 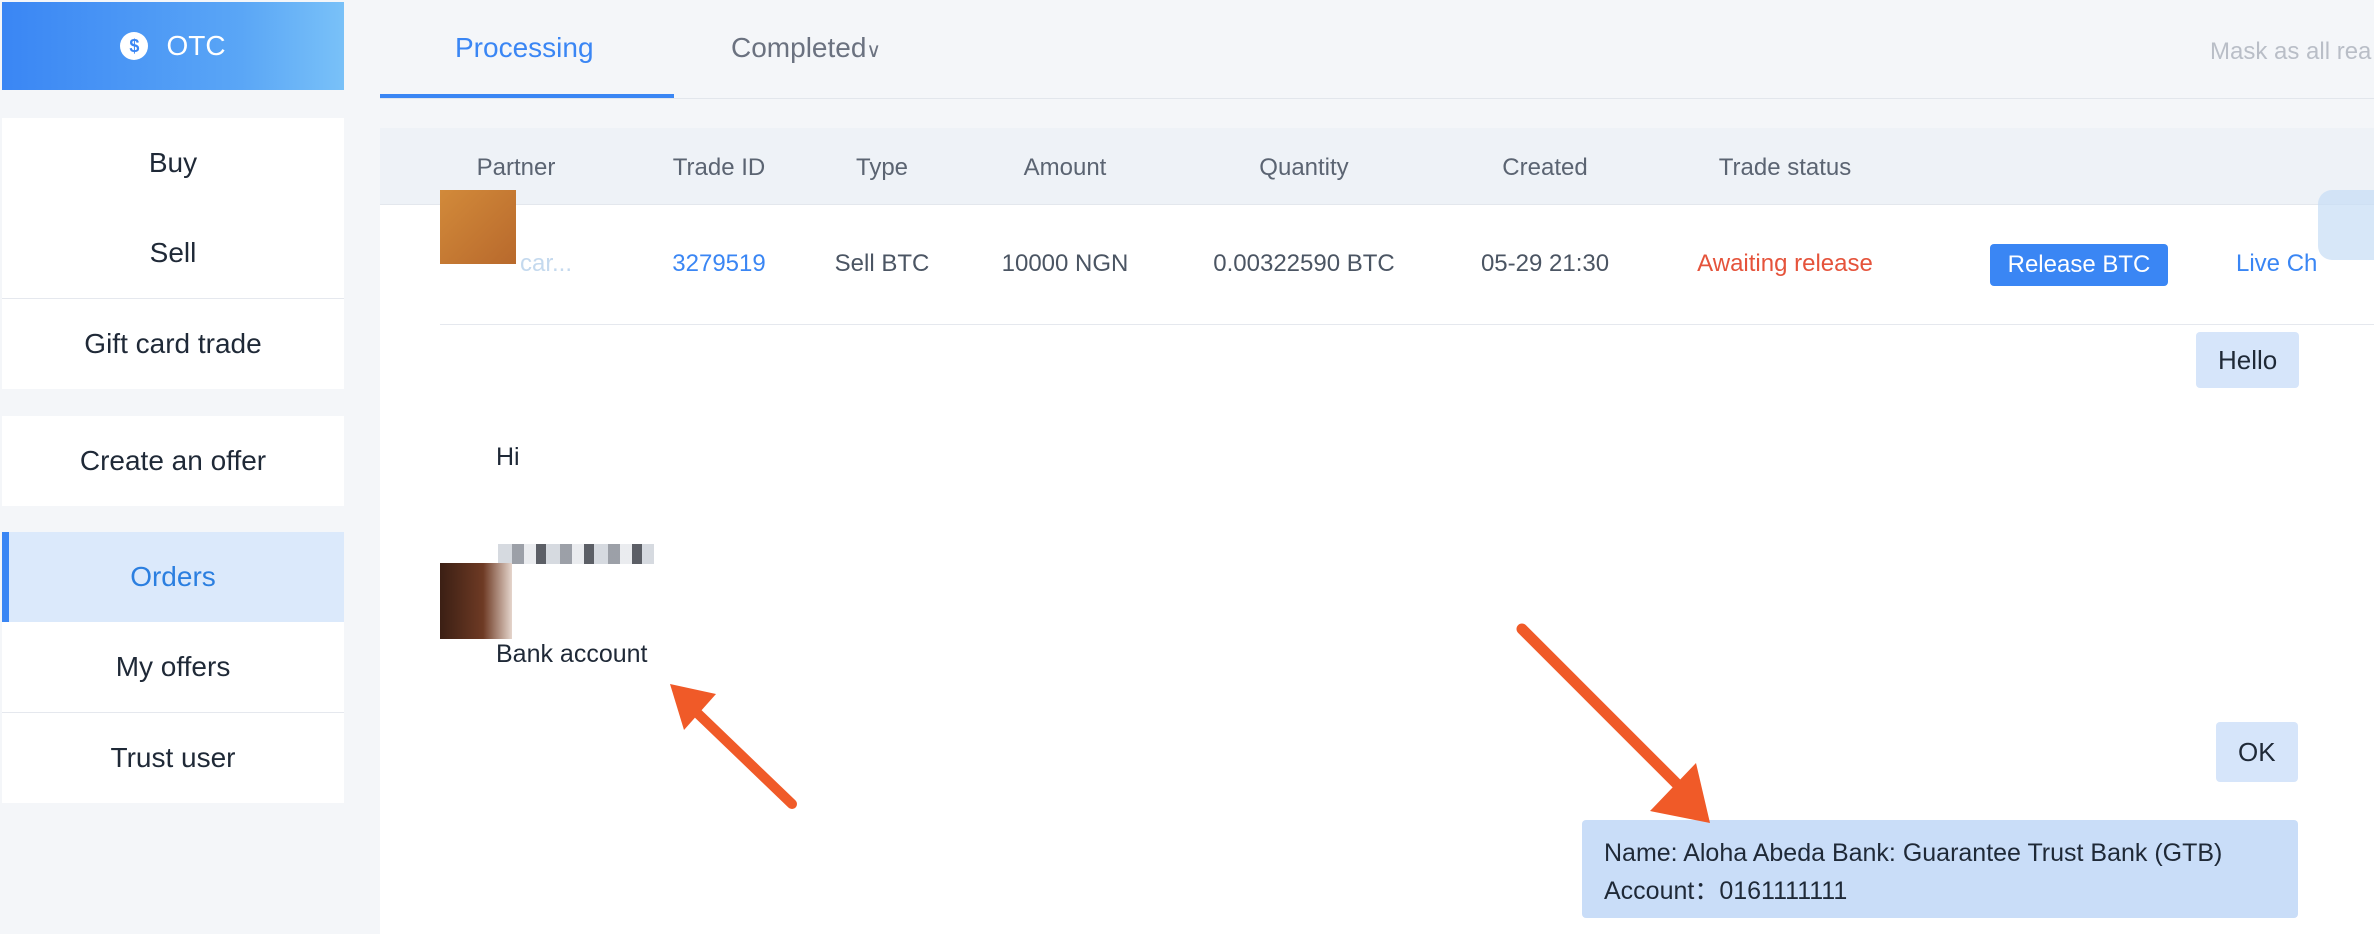 What do you see at coordinates (134, 46) in the screenshot?
I see `dollar-coin-icon: $` at bounding box center [134, 46].